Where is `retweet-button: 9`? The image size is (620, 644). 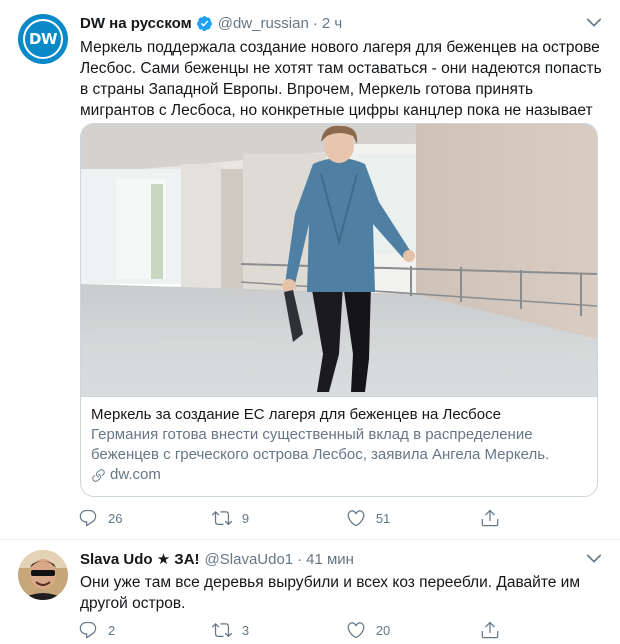 retweet-button: 9 is located at coordinates (278, 518).